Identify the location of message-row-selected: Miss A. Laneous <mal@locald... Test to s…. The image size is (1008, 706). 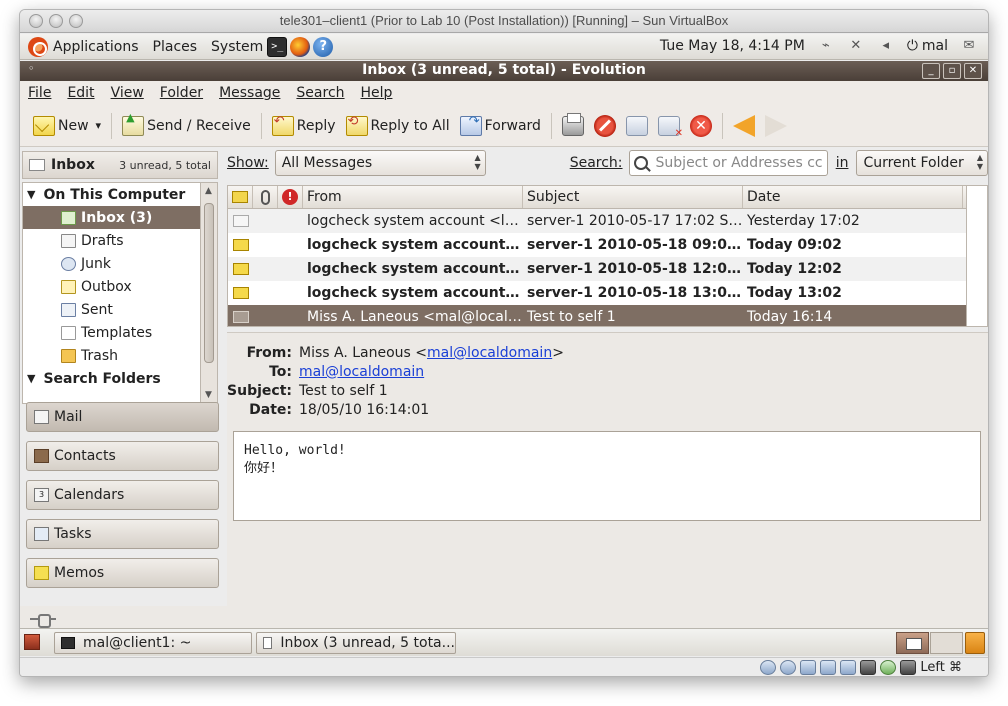
(597, 315).